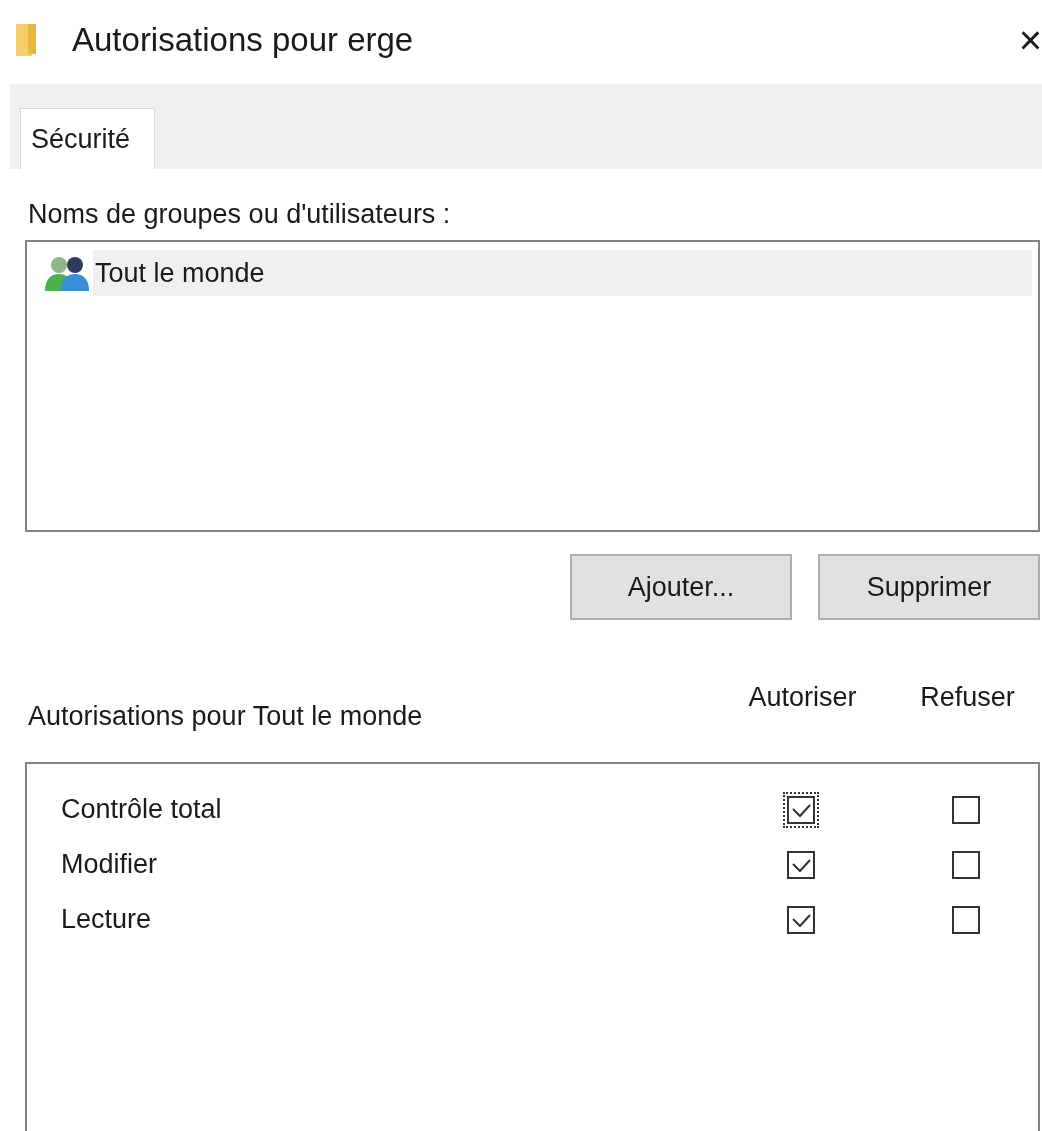 The width and height of the screenshot is (1042, 1131). Describe the element at coordinates (802, 697) in the screenshot. I see `column-header: Autoriser` at that location.